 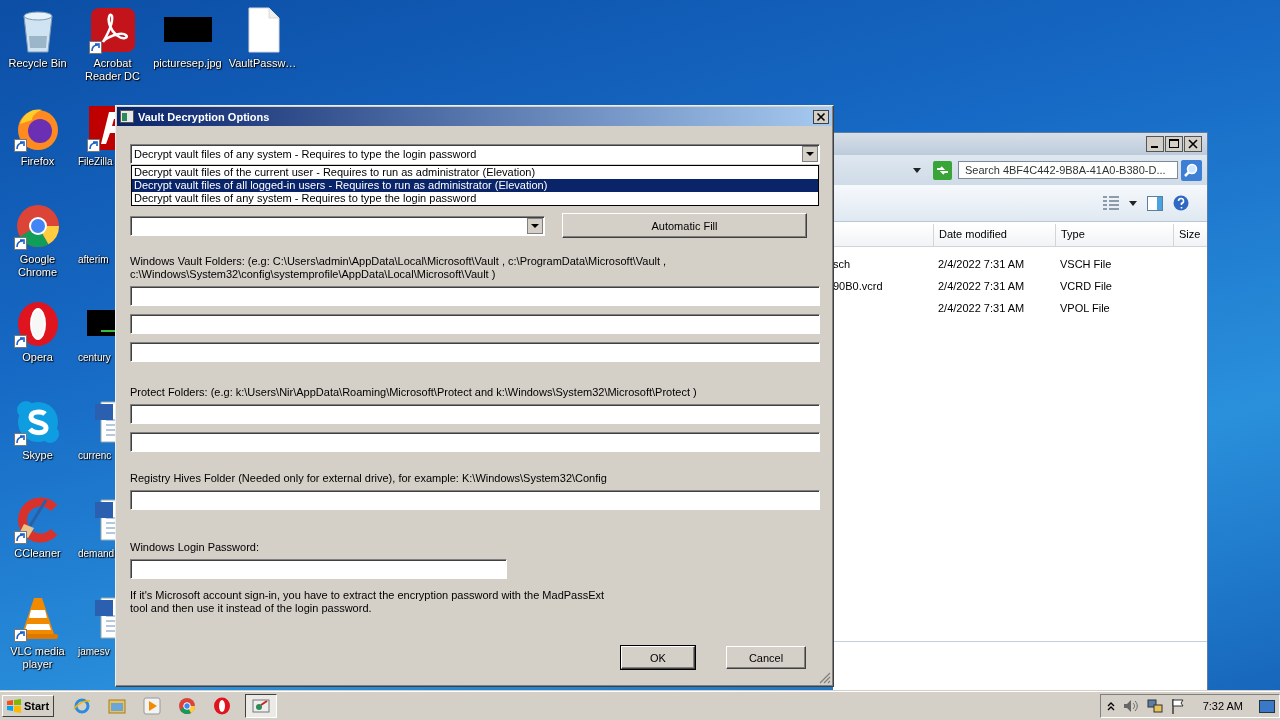 What do you see at coordinates (337, 225) in the screenshot?
I see `folder-dropdown` at bounding box center [337, 225].